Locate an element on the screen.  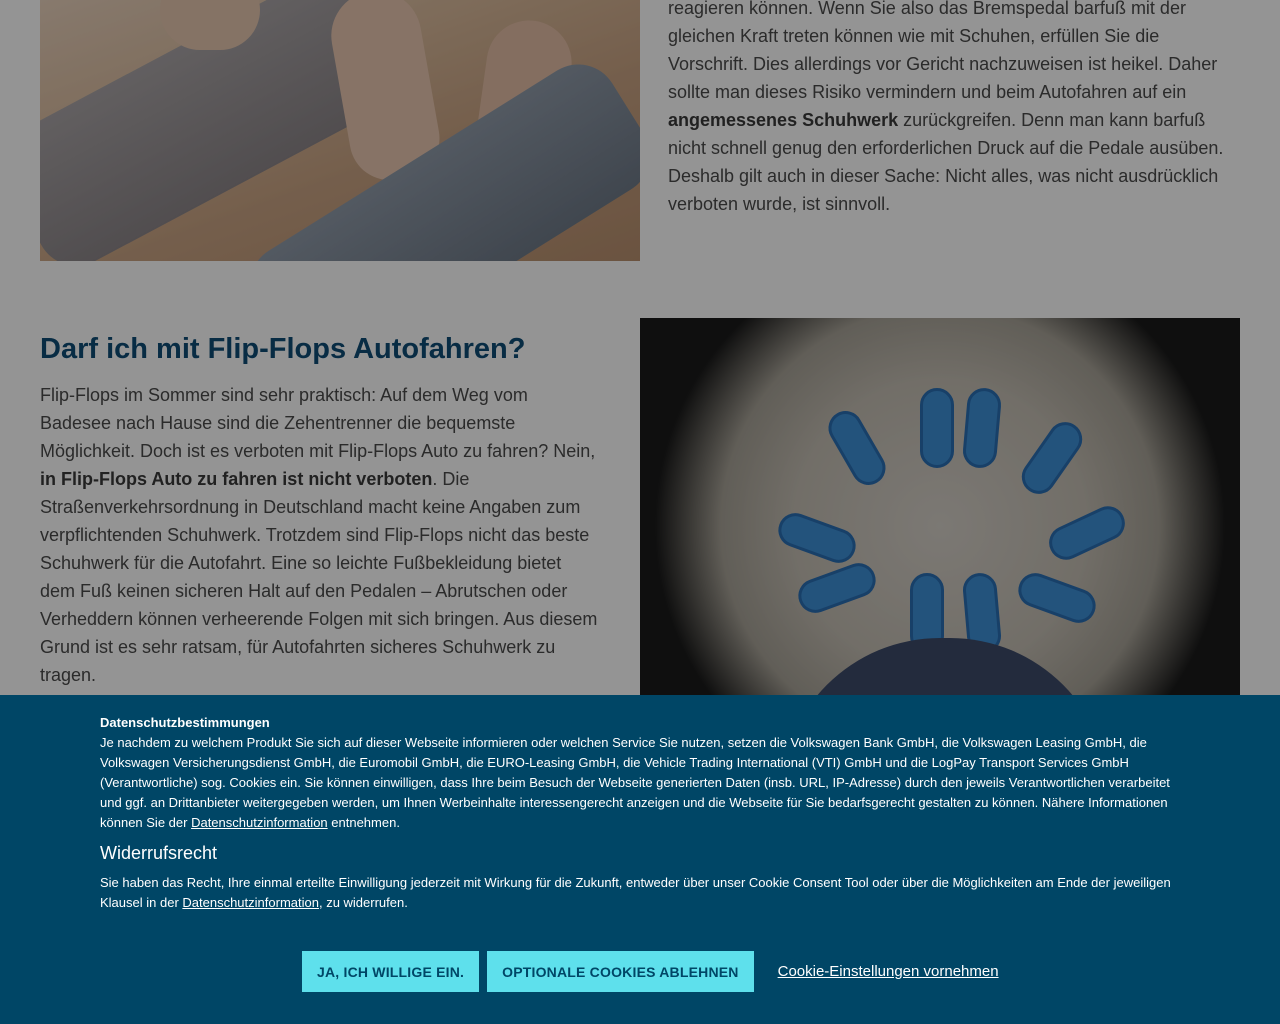
revocation-title: Widerrufsrecht is located at coordinates (159, 853).